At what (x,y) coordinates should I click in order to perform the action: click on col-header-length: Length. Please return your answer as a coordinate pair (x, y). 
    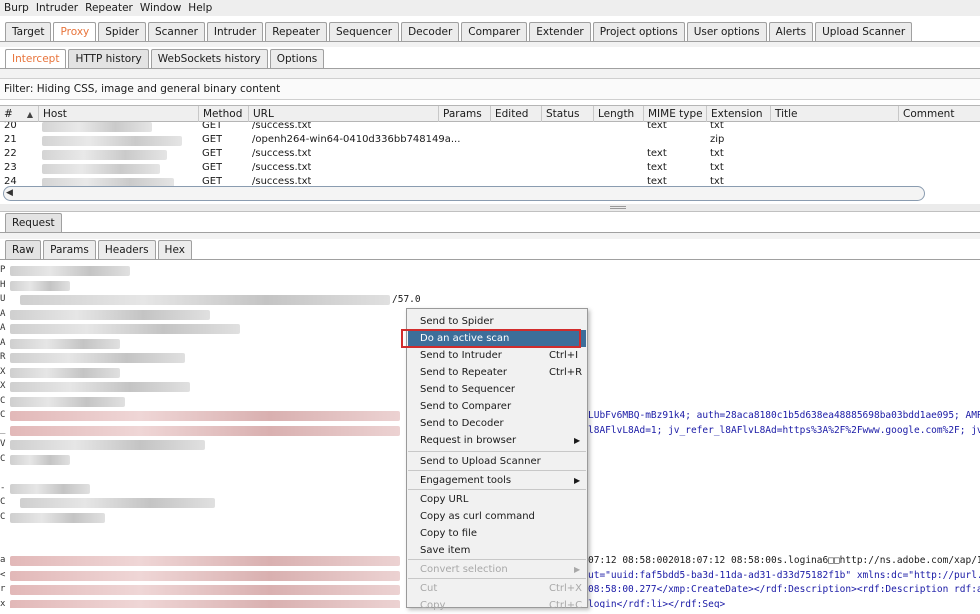
    Looking at the image, I should click on (618, 114).